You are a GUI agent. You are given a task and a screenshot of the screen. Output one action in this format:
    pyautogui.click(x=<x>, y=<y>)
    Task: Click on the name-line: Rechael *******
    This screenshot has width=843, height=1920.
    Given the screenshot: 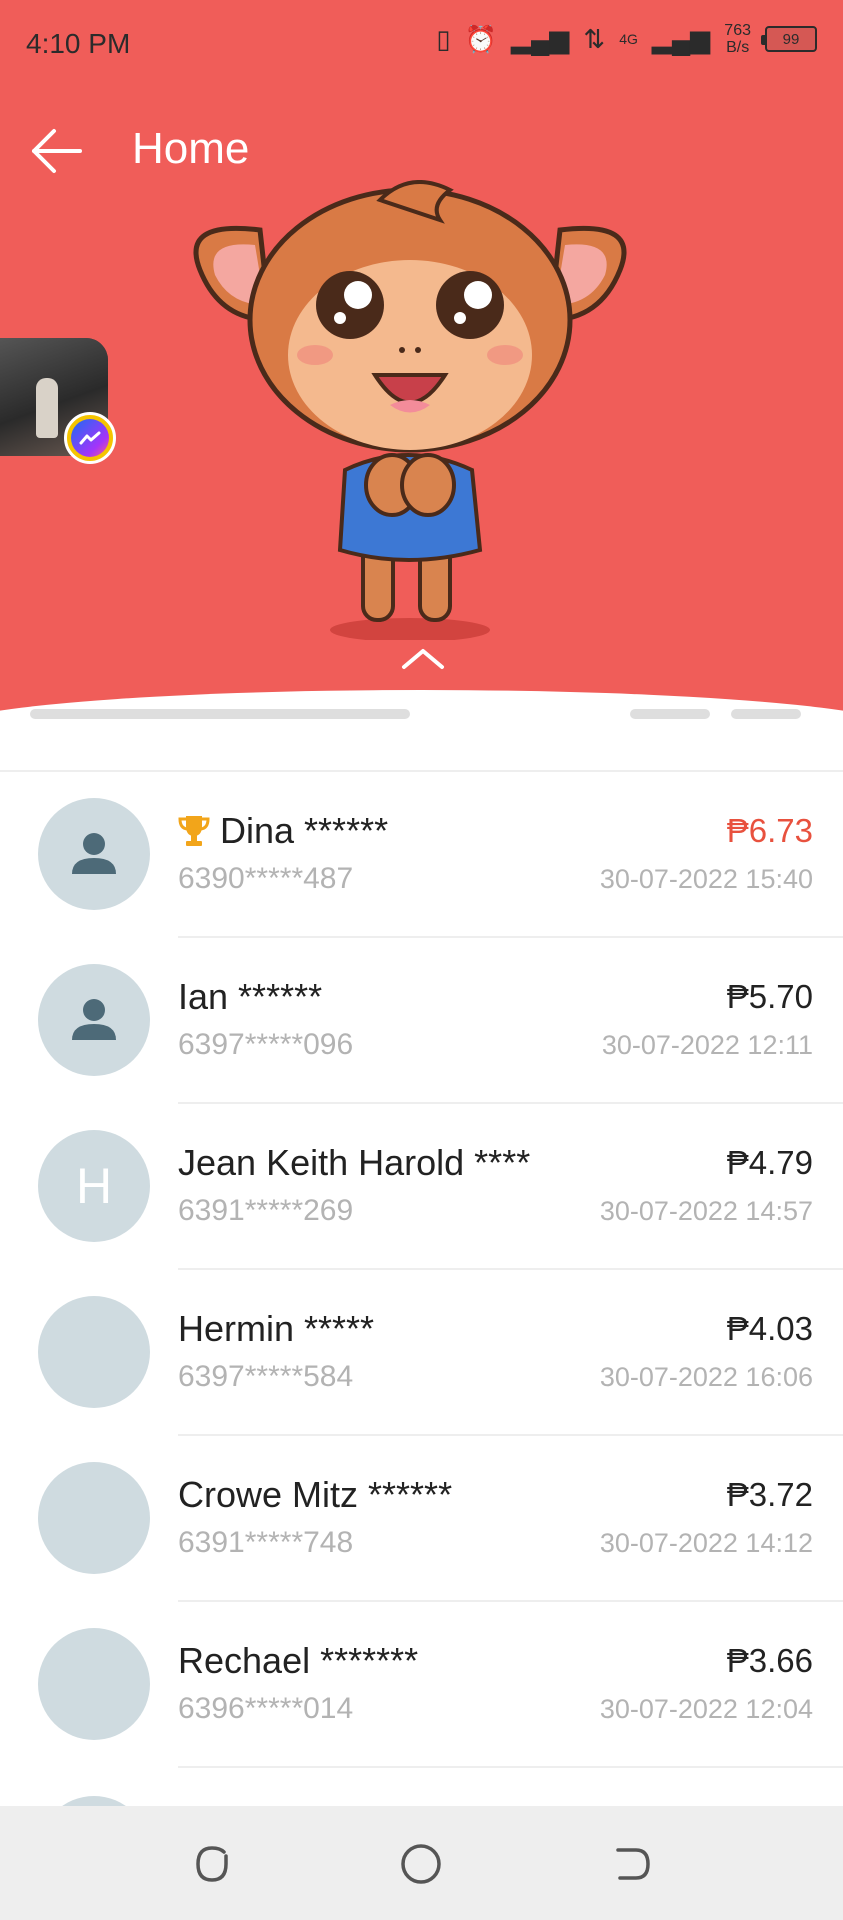 What is the action you would take?
    pyautogui.click(x=298, y=1661)
    